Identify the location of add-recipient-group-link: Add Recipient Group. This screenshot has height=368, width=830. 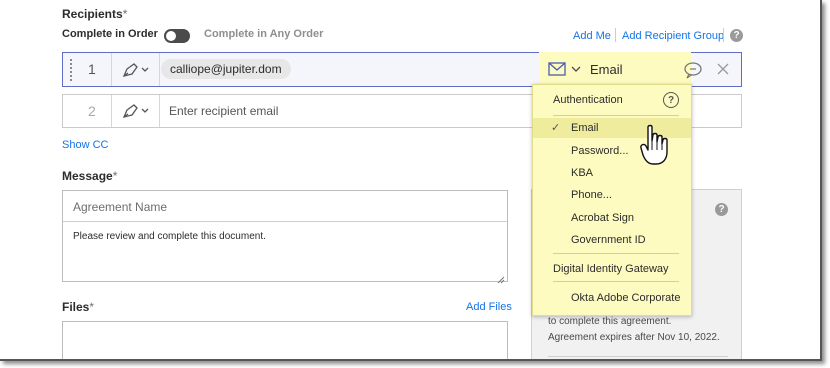
(673, 36).